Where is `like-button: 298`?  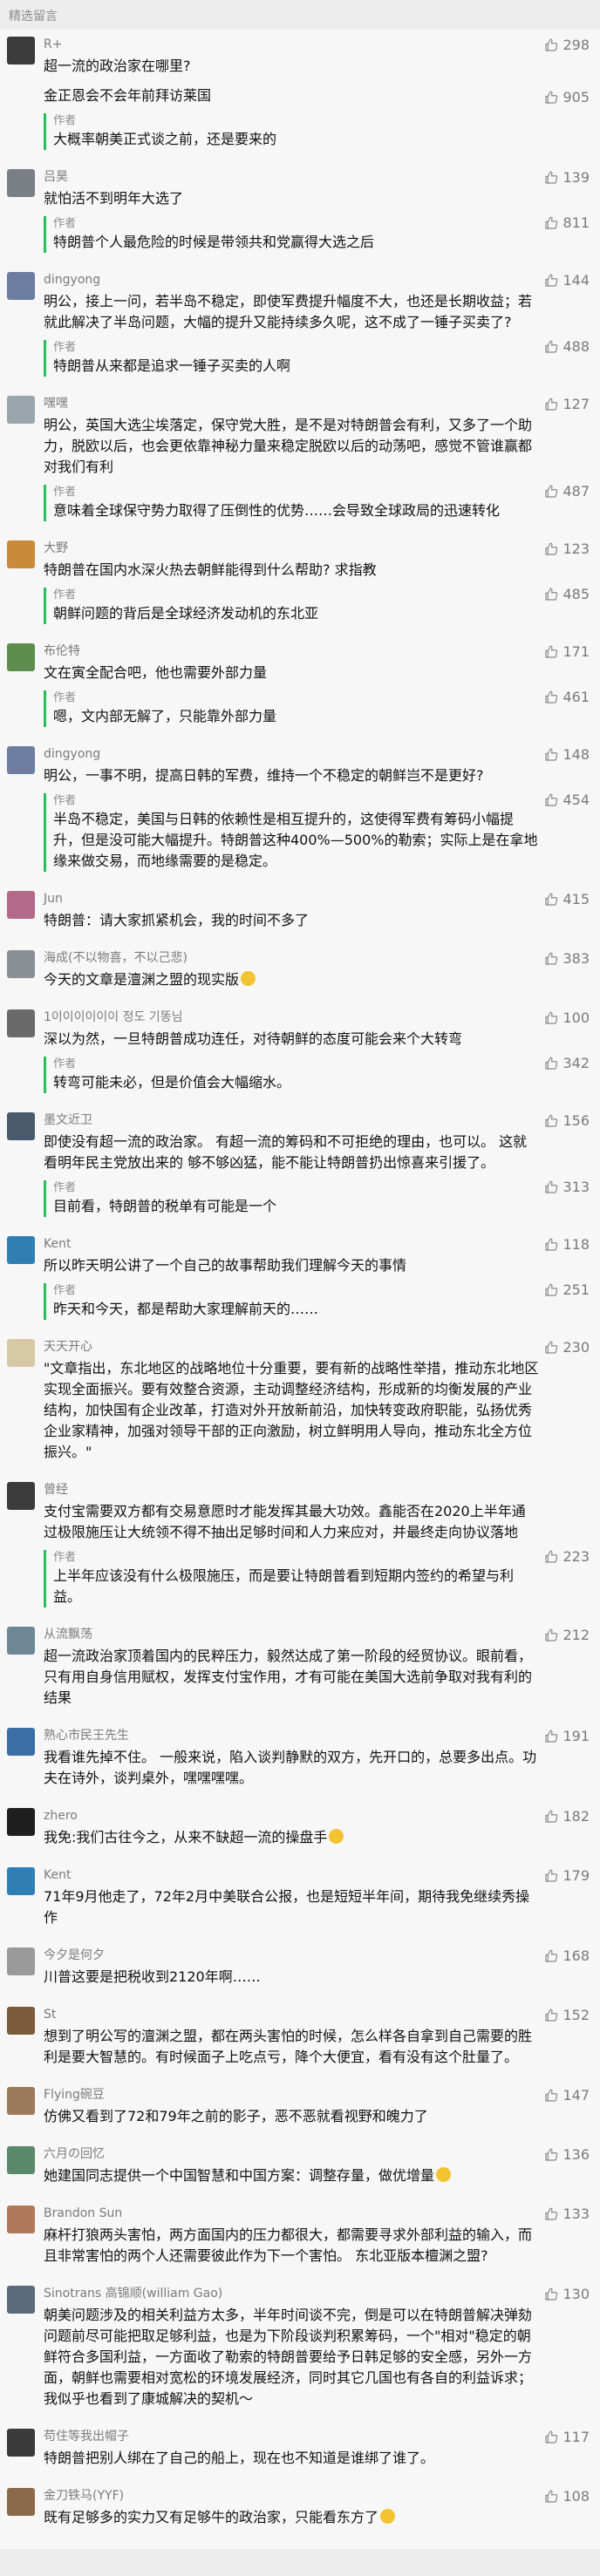
like-button: 298 is located at coordinates (566, 45).